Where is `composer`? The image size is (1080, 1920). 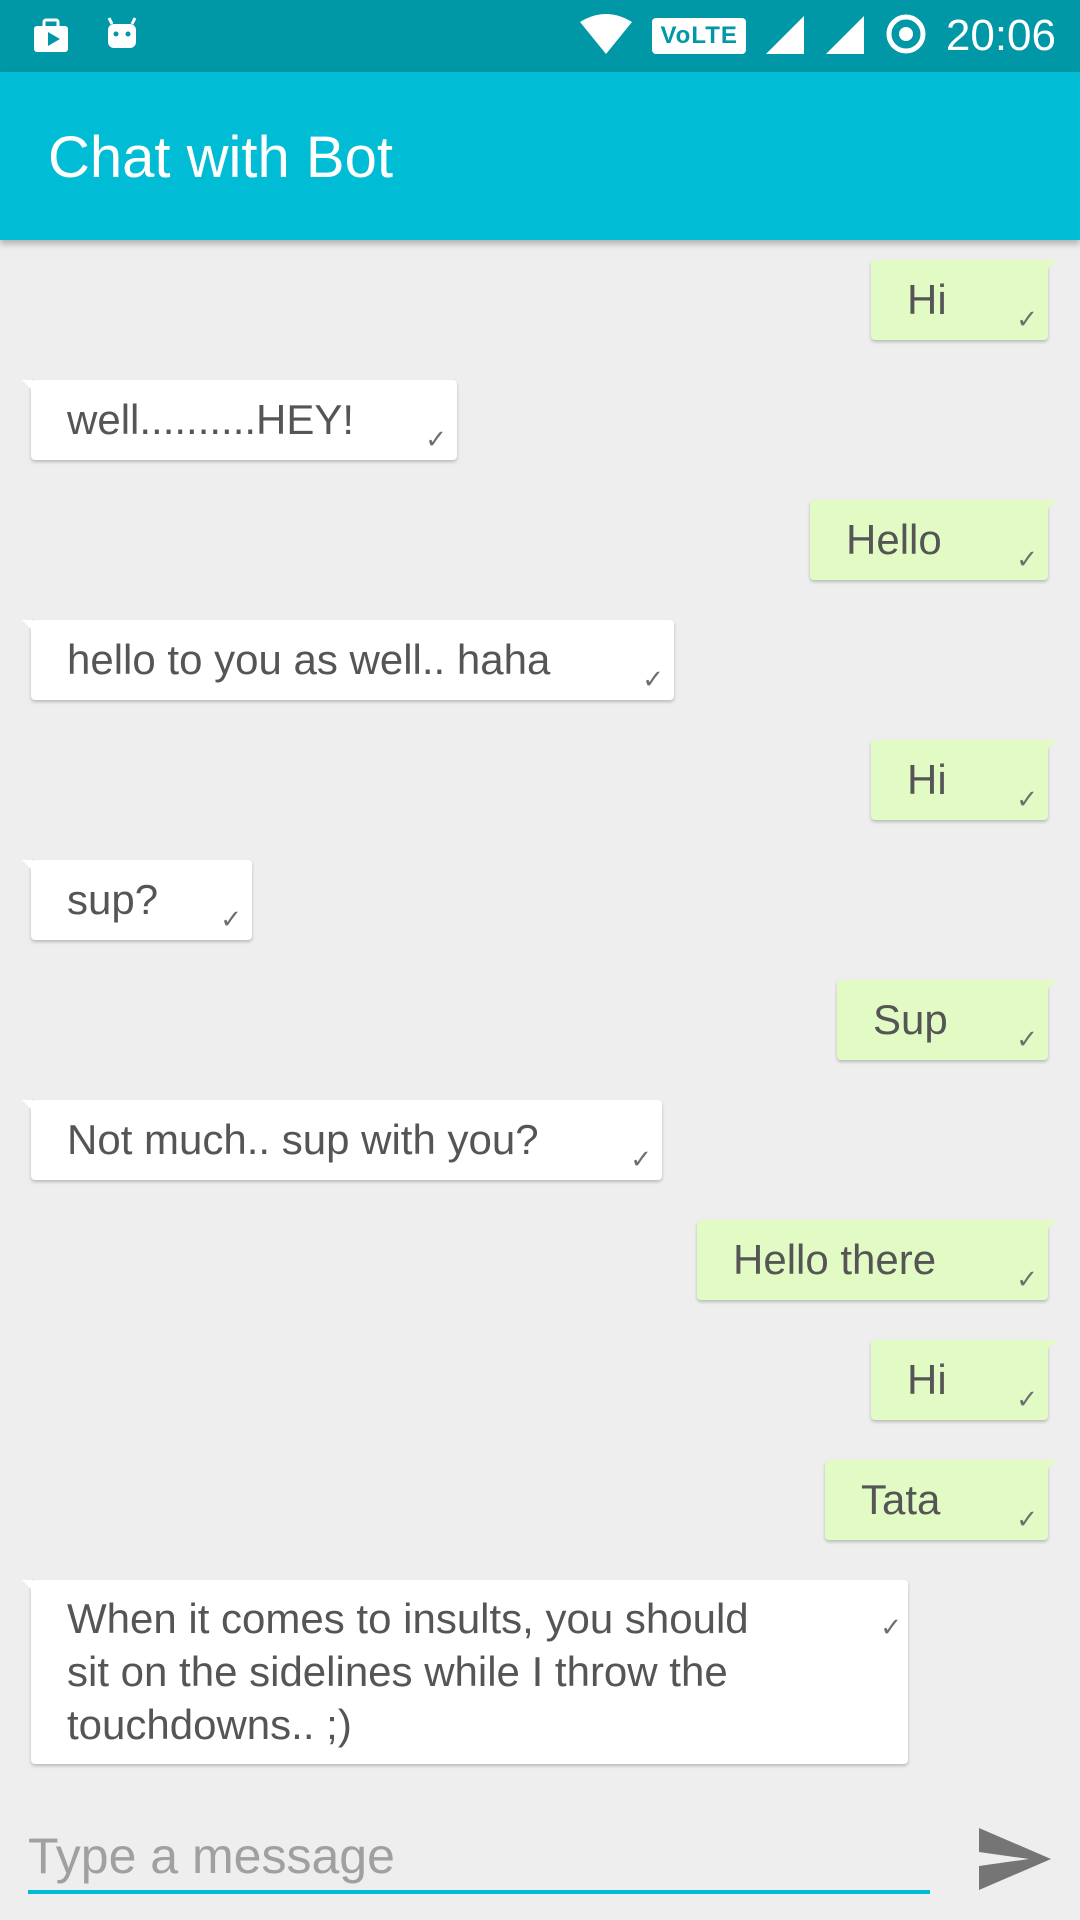 composer is located at coordinates (540, 1860).